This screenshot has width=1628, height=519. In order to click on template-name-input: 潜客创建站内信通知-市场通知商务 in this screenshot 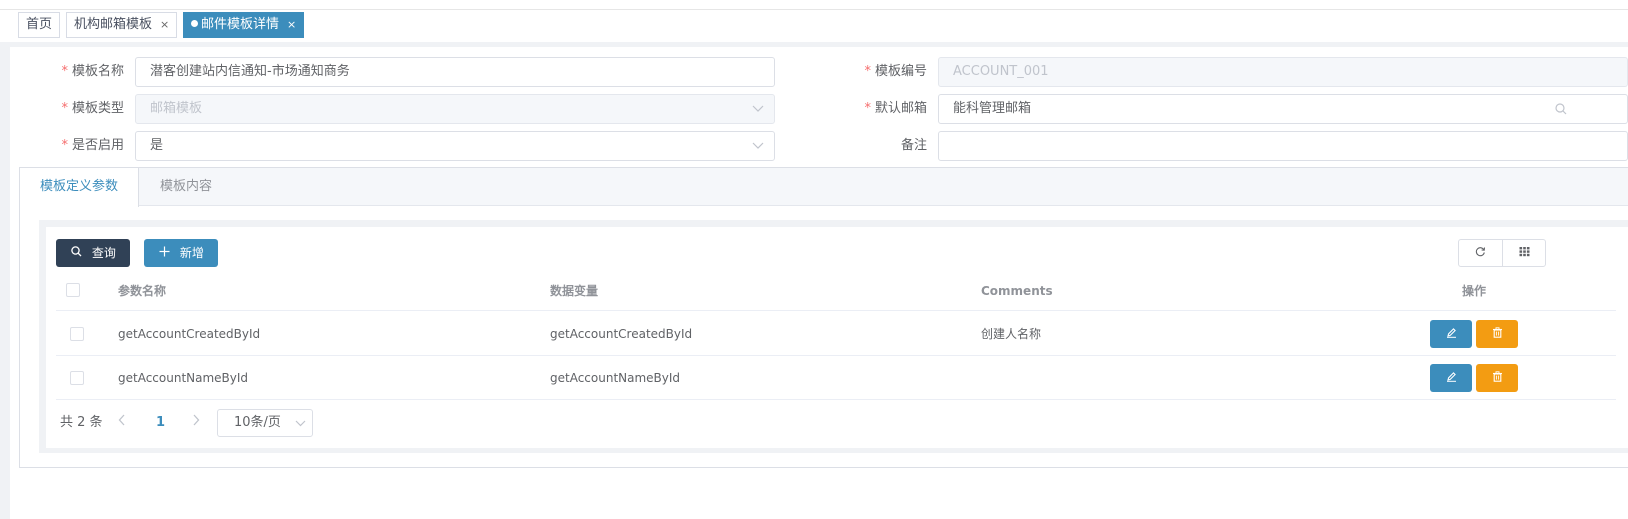, I will do `click(455, 72)`.